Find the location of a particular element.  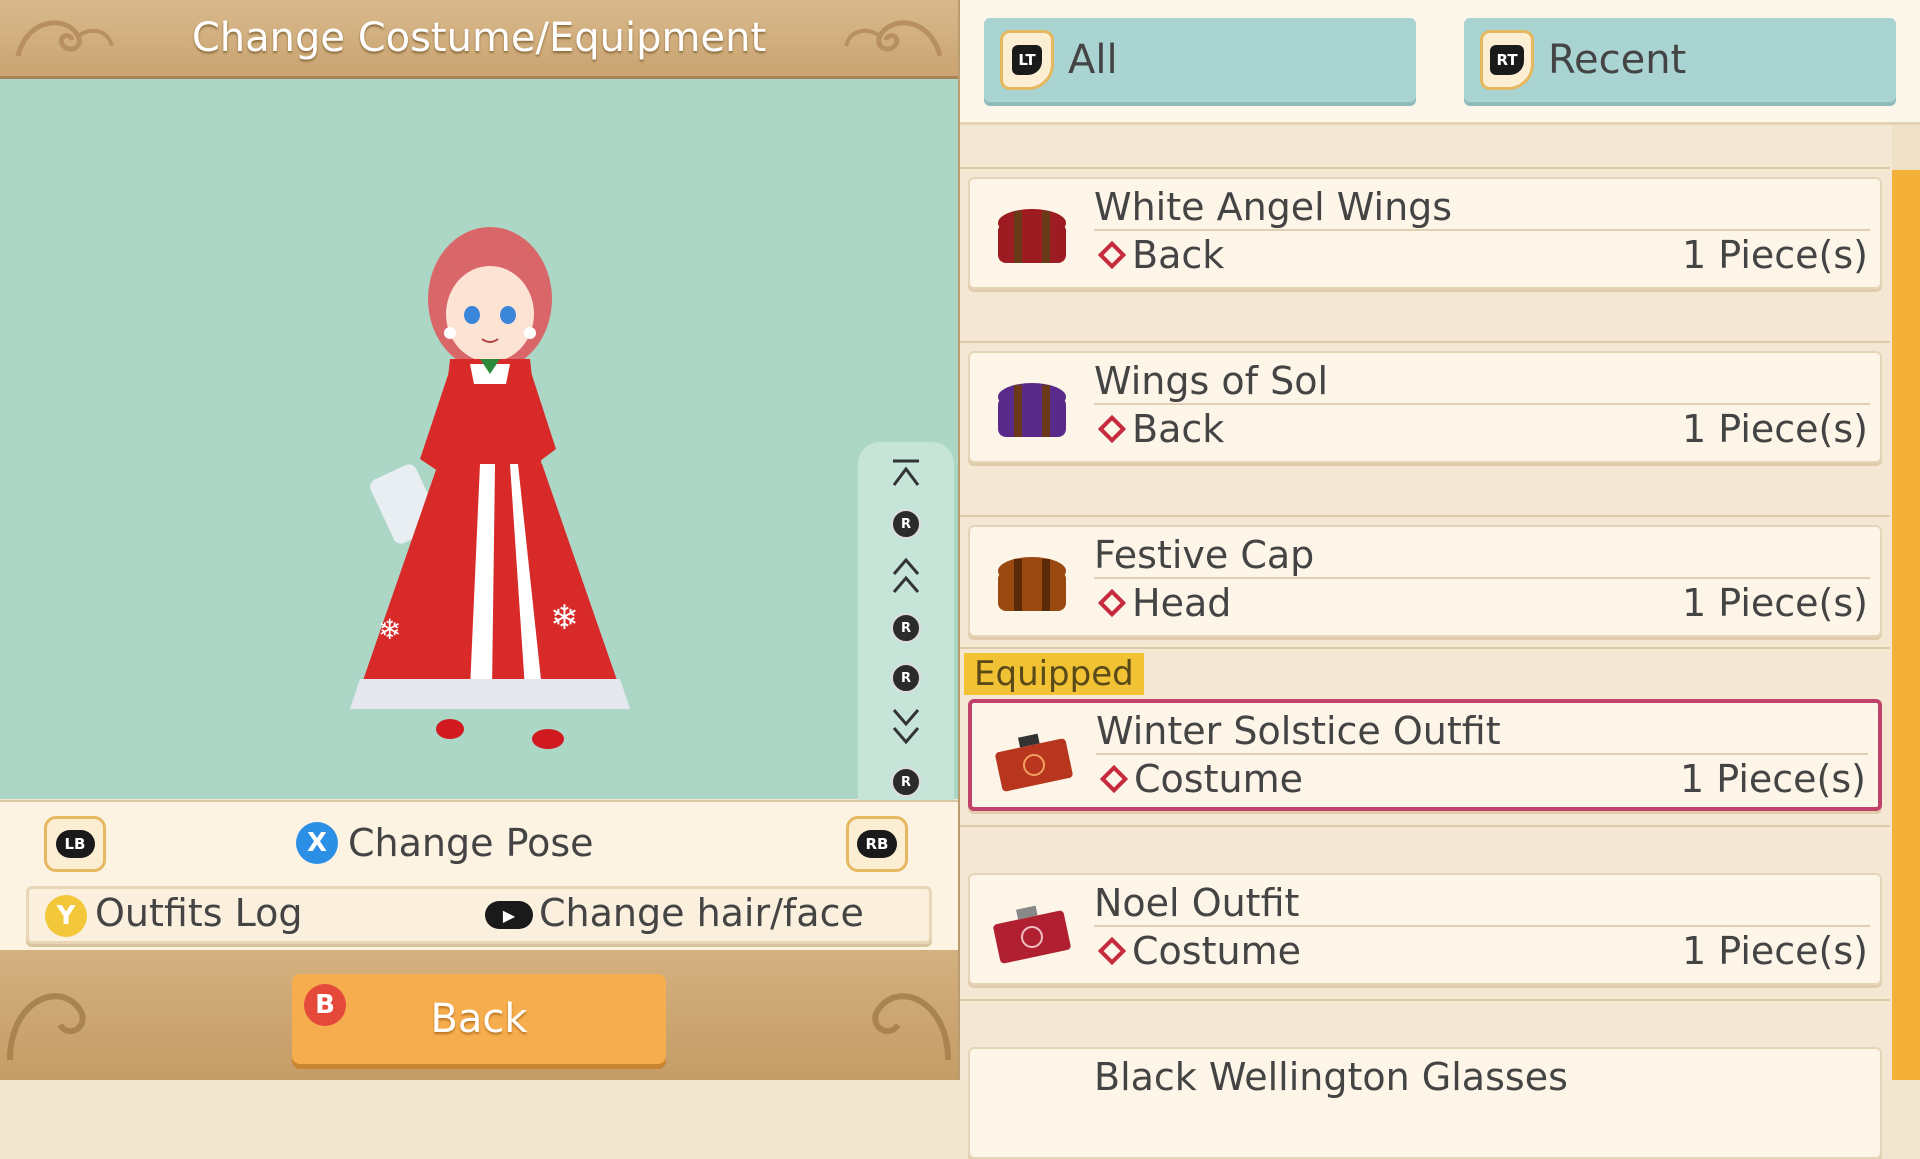

change-pose-button: X Change Pose is located at coordinates (445, 843).